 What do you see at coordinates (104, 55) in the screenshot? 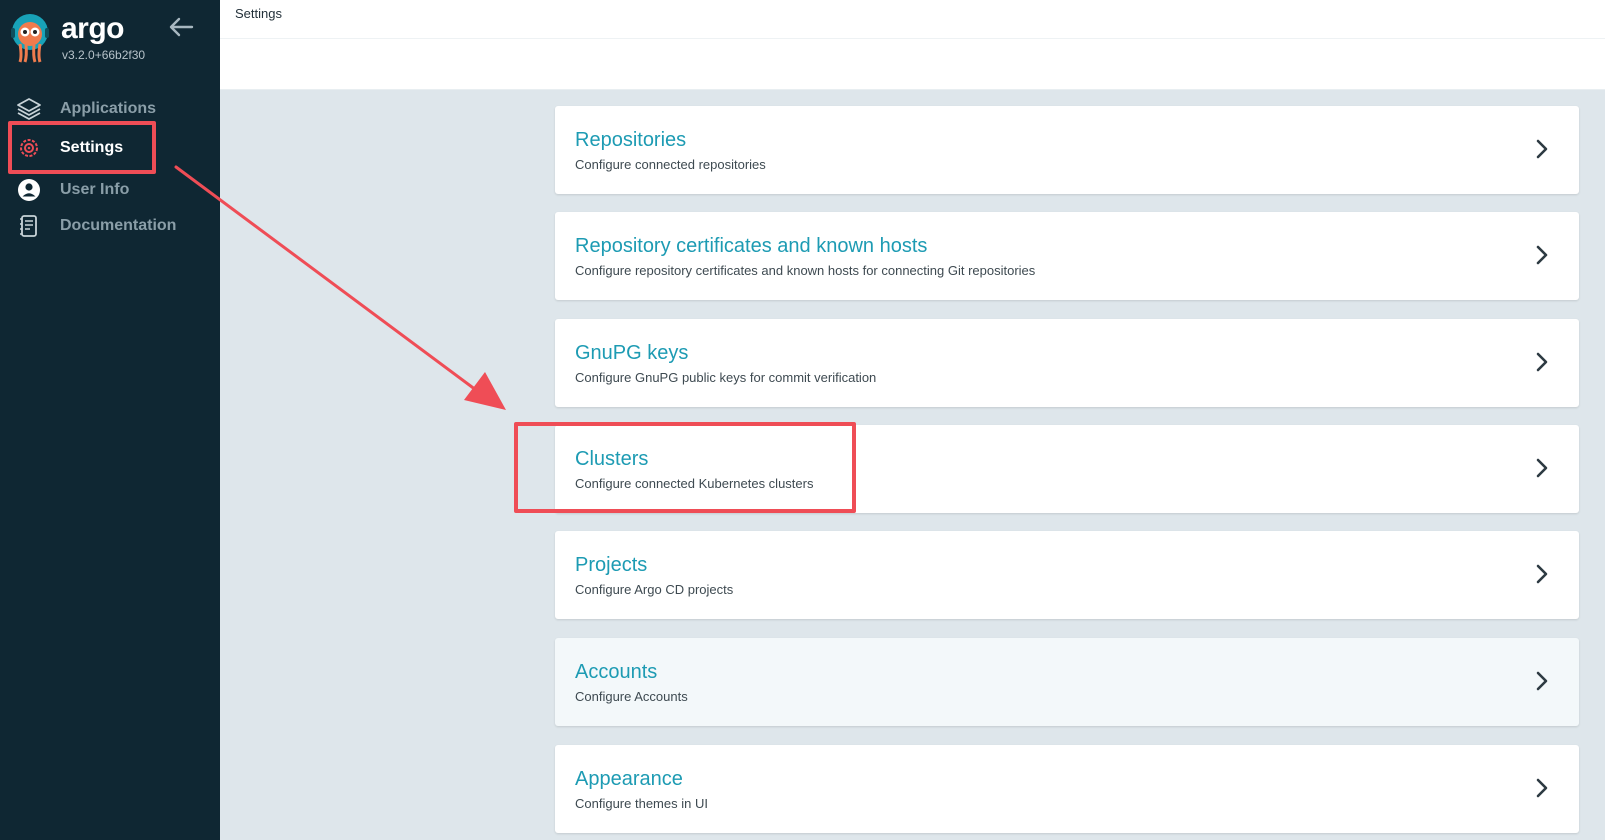
I see `version-label: v3.2.0+66b2f30` at bounding box center [104, 55].